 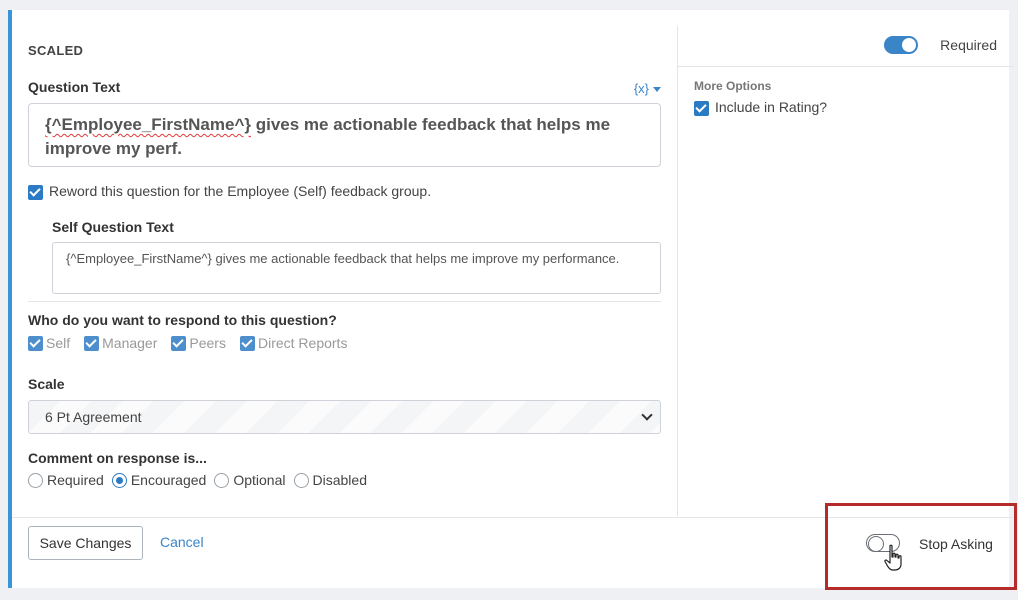 I want to click on respondent-option-direct-reports: Direct Reports, so click(x=293, y=343).